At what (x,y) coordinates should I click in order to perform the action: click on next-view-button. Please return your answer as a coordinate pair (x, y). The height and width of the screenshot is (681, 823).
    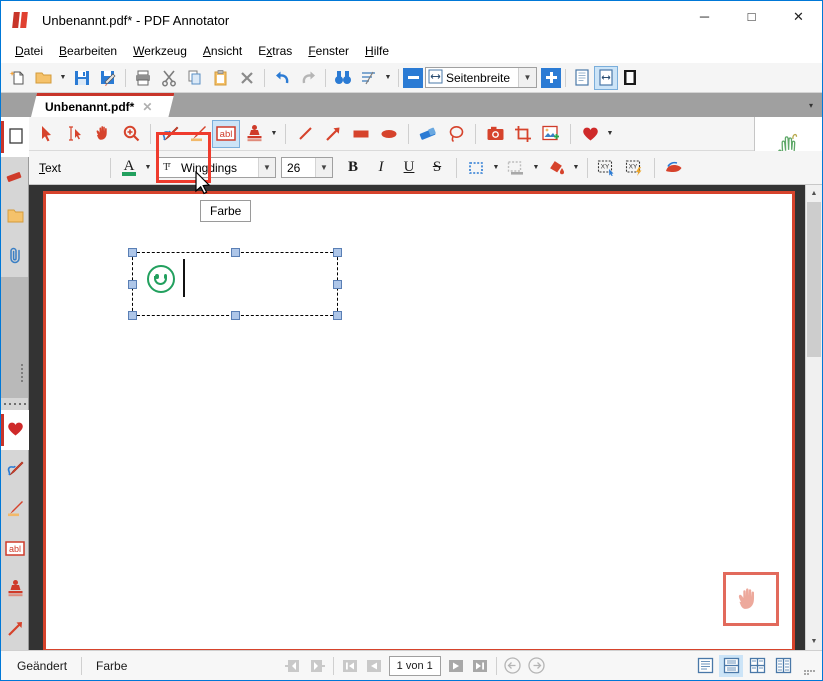
    Looking at the image, I should click on (317, 665).